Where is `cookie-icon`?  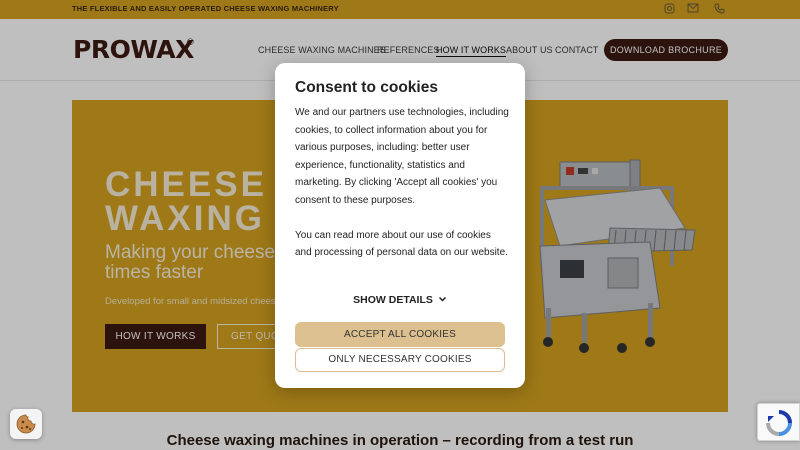 cookie-icon is located at coordinates (26, 424).